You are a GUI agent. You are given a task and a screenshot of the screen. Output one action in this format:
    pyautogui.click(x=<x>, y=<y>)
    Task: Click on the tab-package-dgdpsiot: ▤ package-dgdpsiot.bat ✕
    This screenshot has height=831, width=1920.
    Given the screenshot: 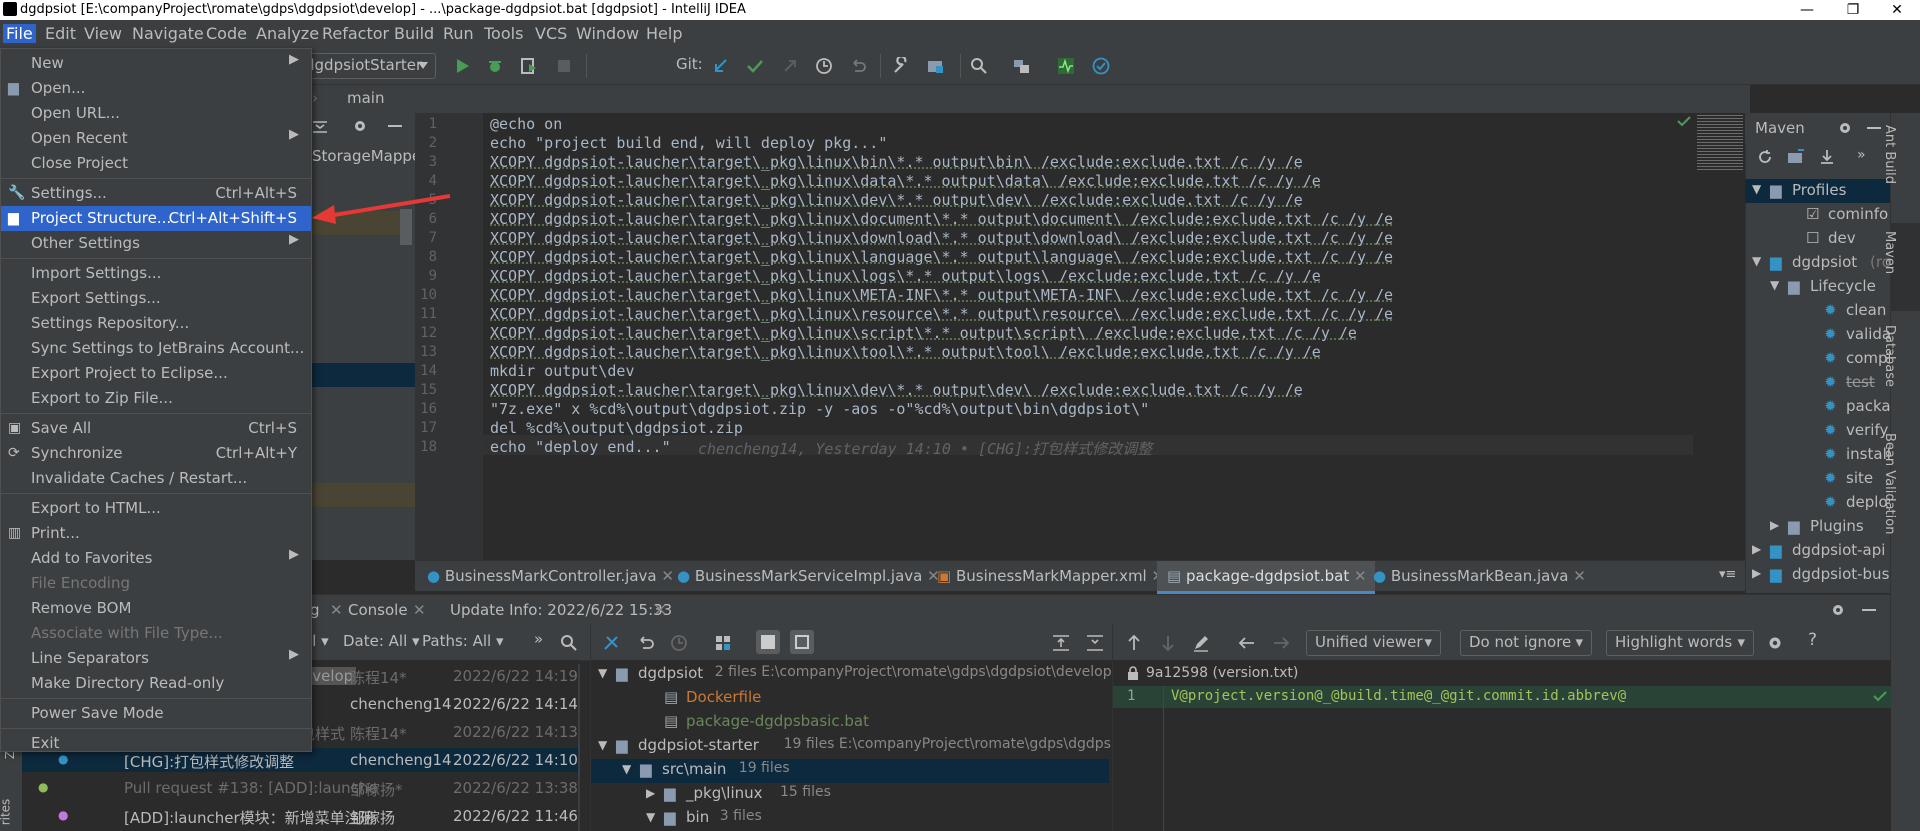 What is the action you would take?
    pyautogui.click(x=1267, y=576)
    